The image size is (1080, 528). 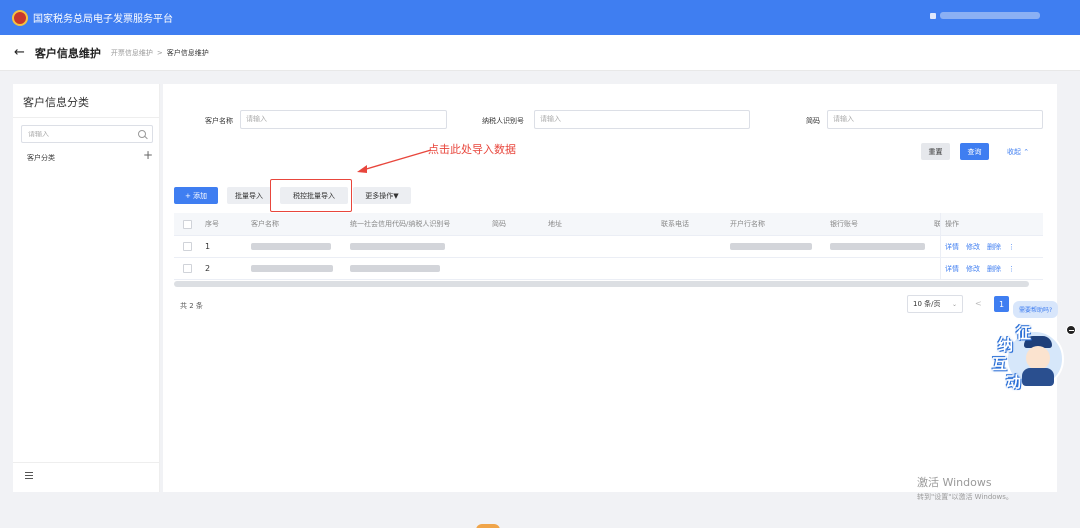 What do you see at coordinates (844, 224) in the screenshot?
I see `header-bank-account: 银行账号` at bounding box center [844, 224].